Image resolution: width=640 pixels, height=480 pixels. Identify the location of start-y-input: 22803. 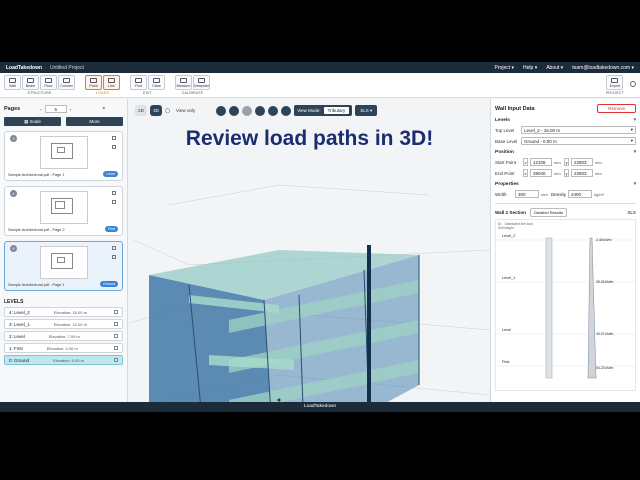
(582, 162).